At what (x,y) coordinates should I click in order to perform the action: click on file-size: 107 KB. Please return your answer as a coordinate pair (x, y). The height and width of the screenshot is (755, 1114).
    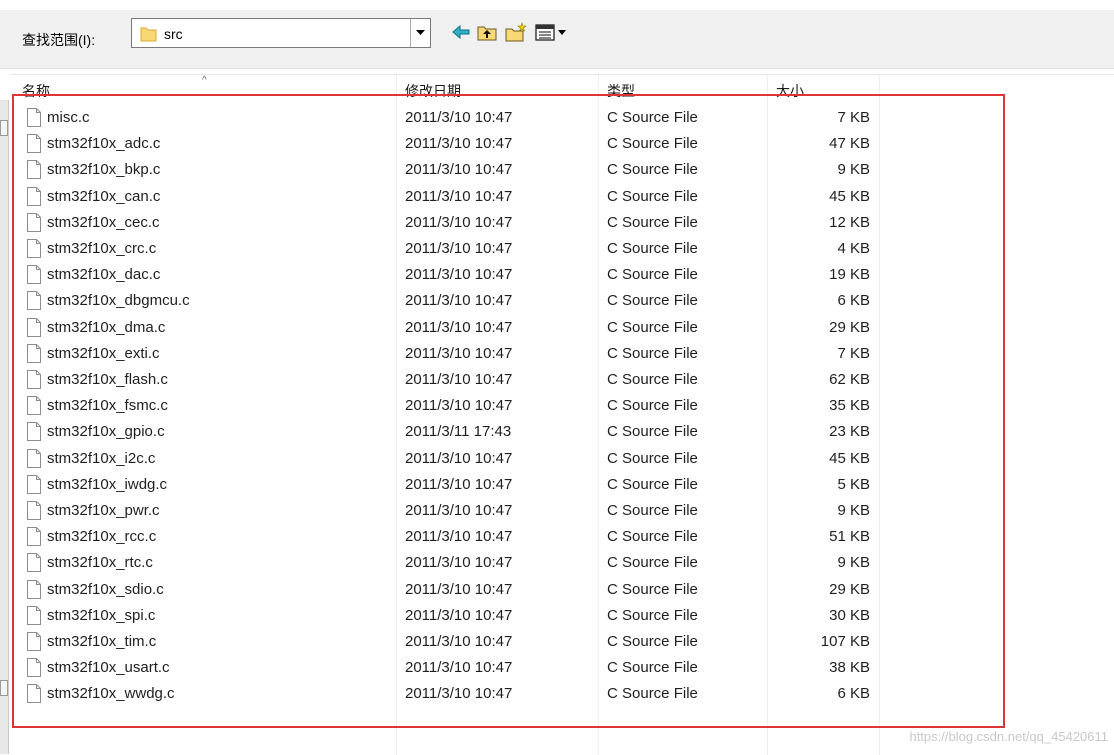
    Looking at the image, I should click on (845, 641).